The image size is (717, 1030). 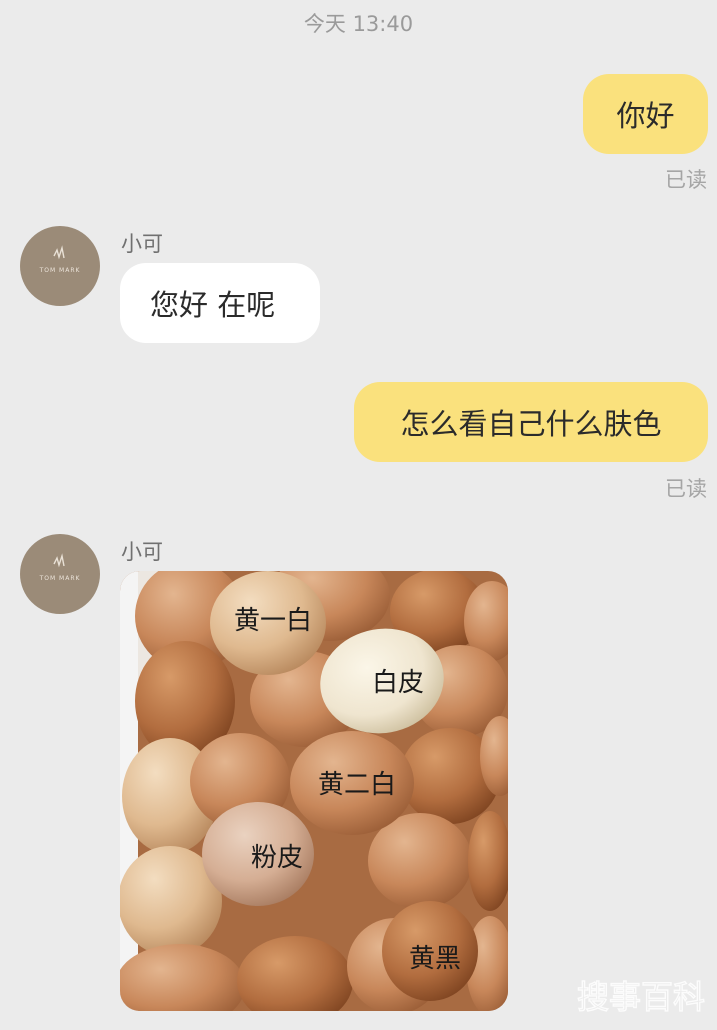 What do you see at coordinates (277, 858) in the screenshot?
I see `egg-label-fen-pi: 粉皮` at bounding box center [277, 858].